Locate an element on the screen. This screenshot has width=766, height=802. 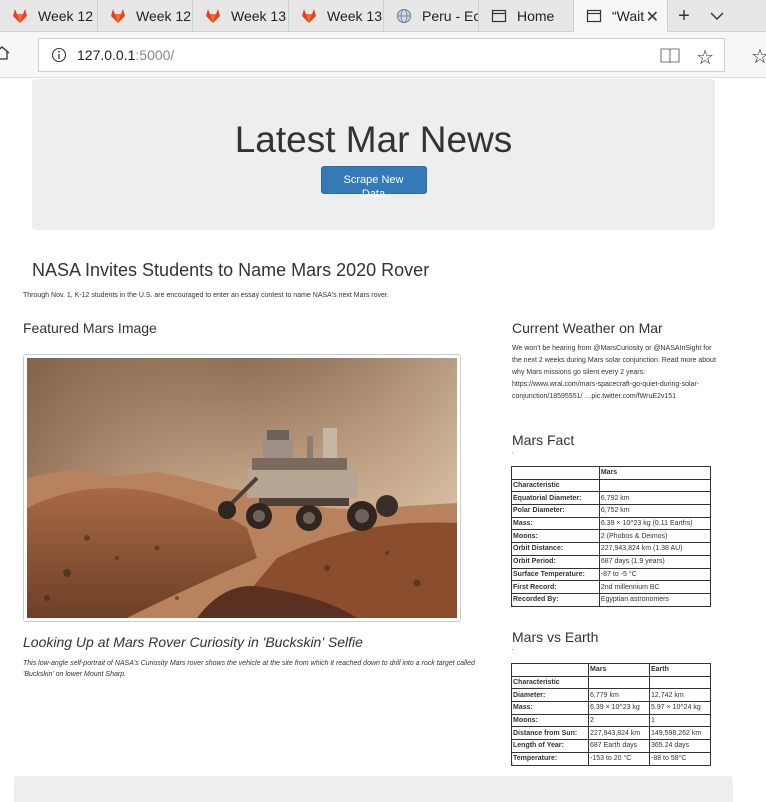
earth-value: 5.97 × 10^24 kg is located at coordinates (680, 708).